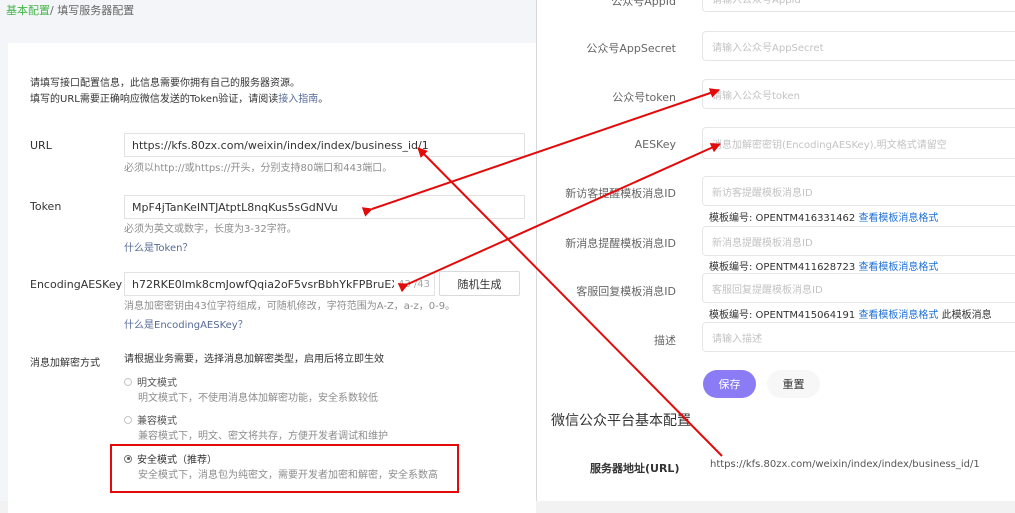 This screenshot has width=1015, height=513. I want to click on save-button: 保存, so click(729, 384).